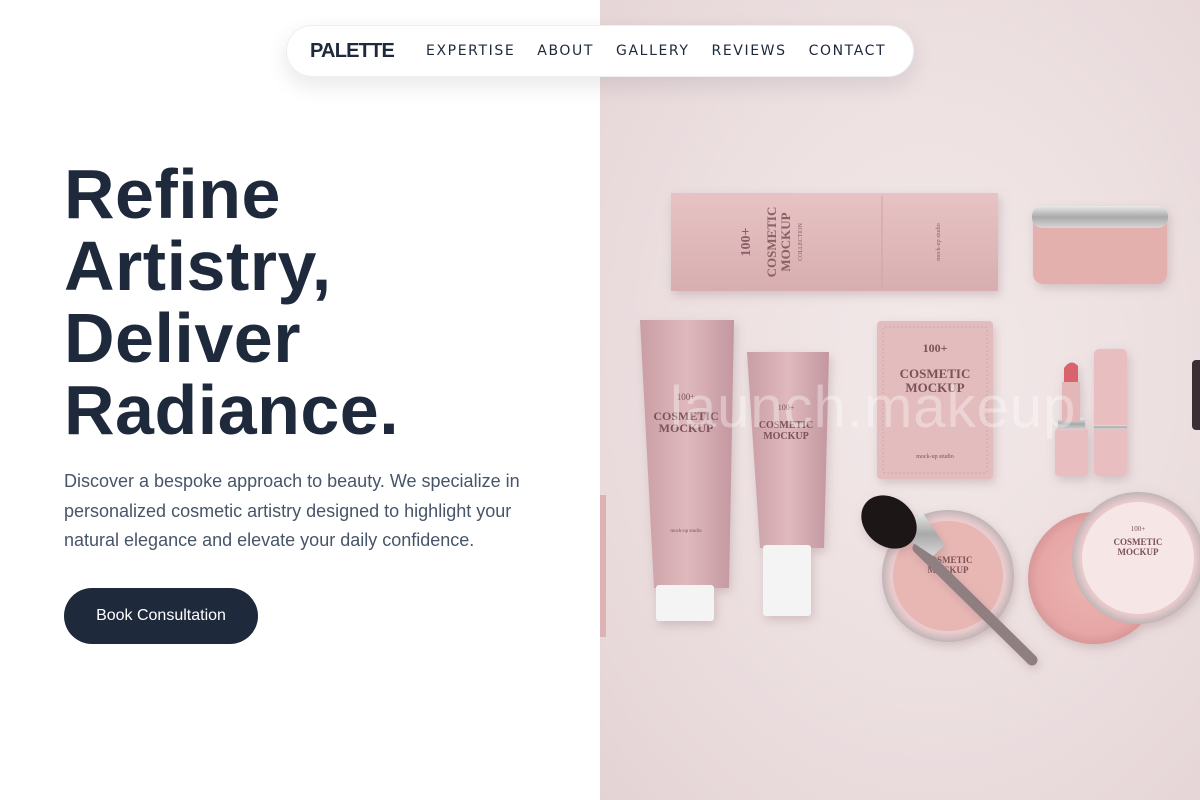  I want to click on nav-links: EXPERTISE ABOUT GALLERY REVIEWS CONTACT, so click(656, 51).